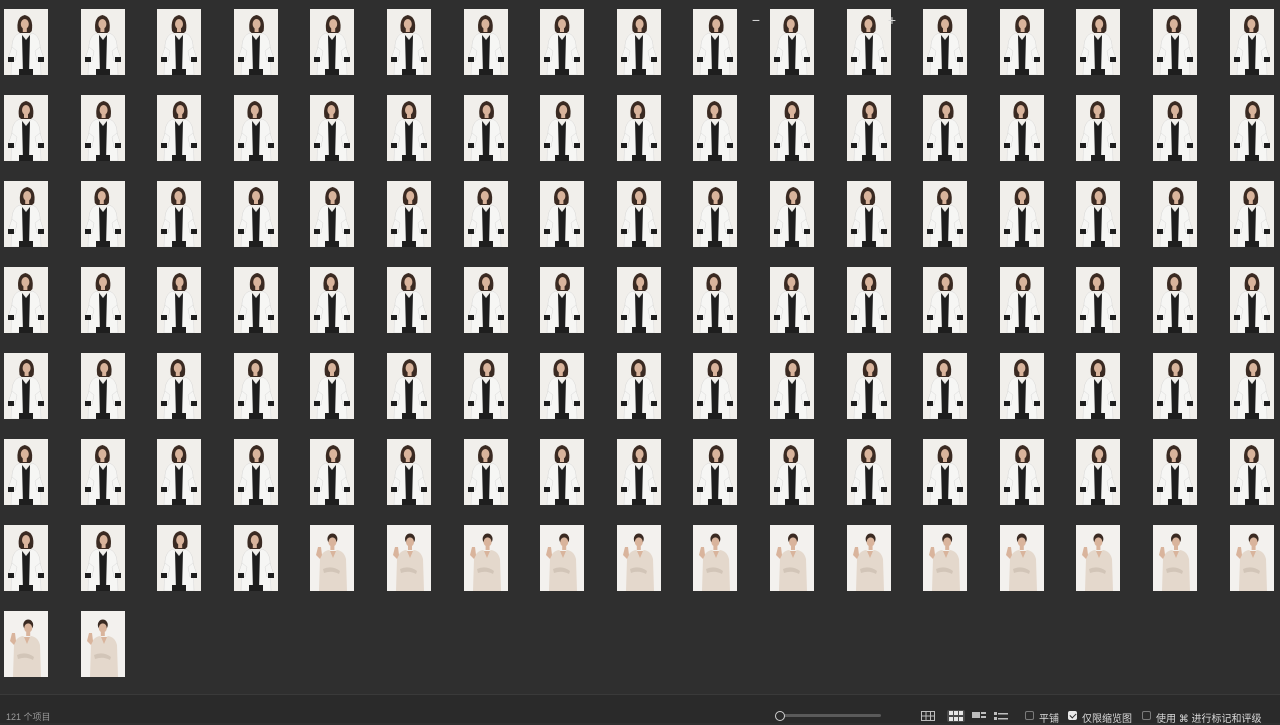  Describe the element at coordinates (829, 715) in the screenshot. I see `zoom-slider` at that location.